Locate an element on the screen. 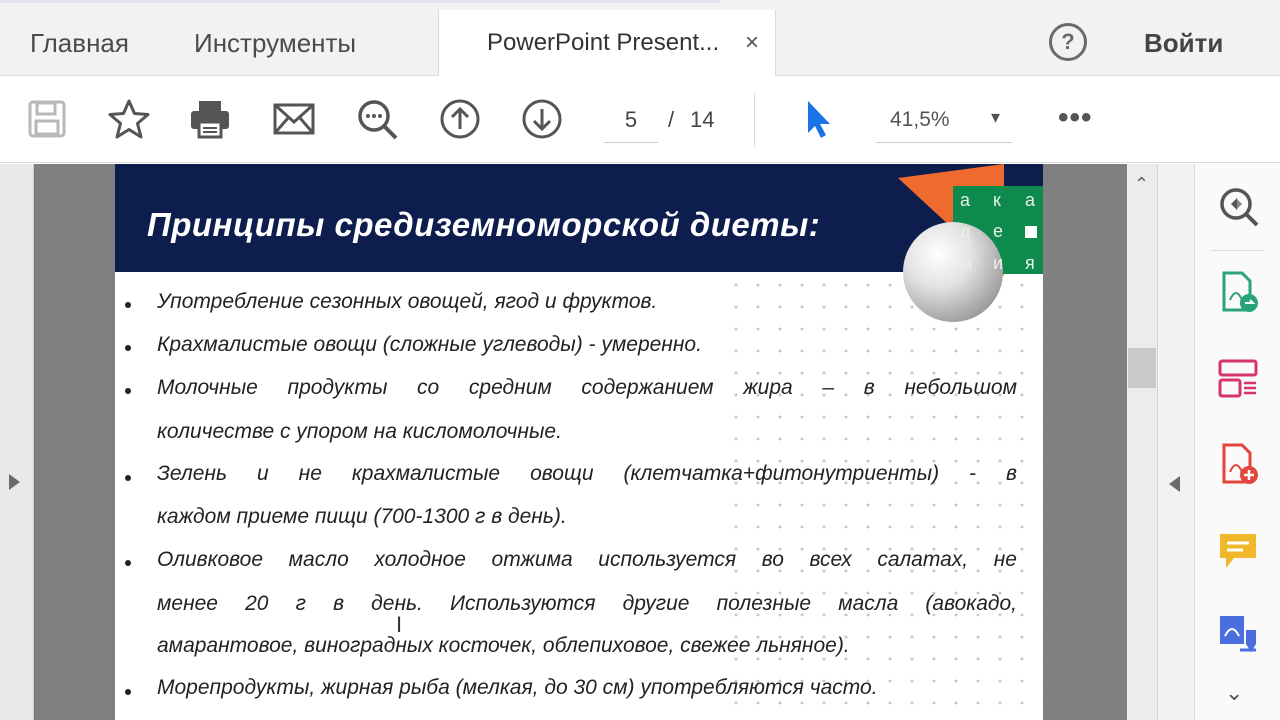  more-options-icon: ••• is located at coordinates (1075, 118).